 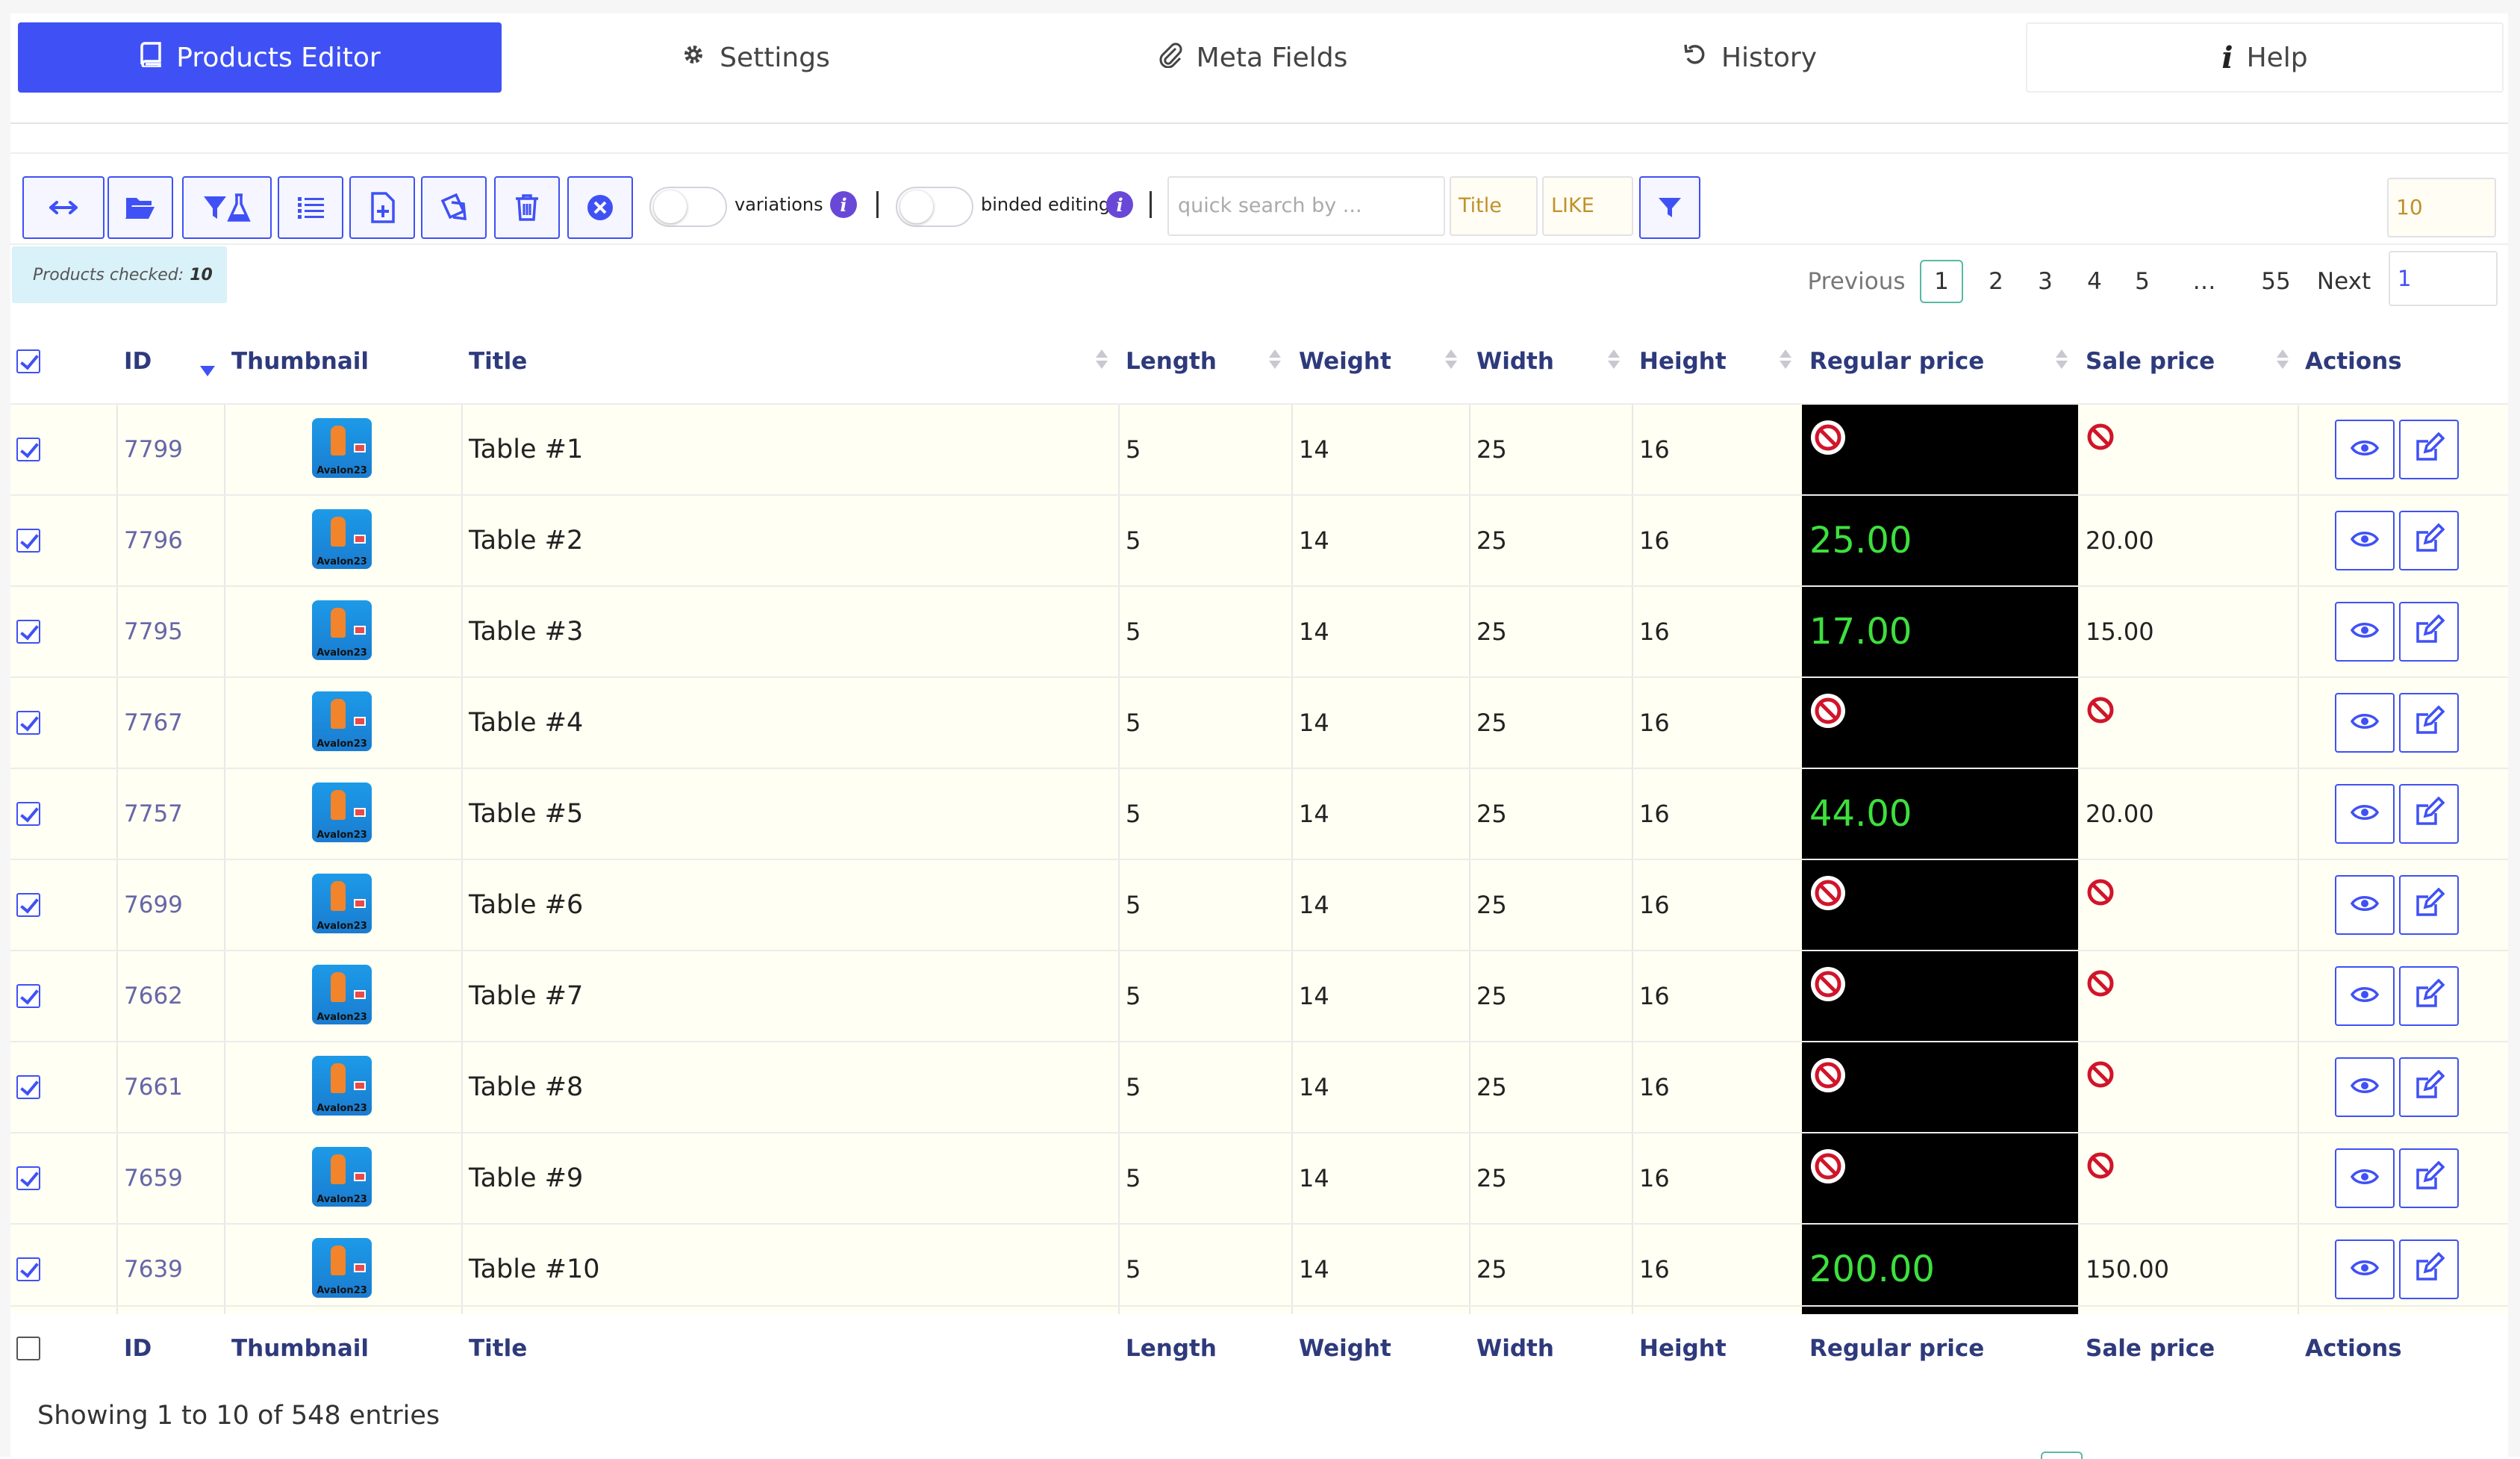 What do you see at coordinates (2120, 631) in the screenshot?
I see `sale-price-cell: 15.00` at bounding box center [2120, 631].